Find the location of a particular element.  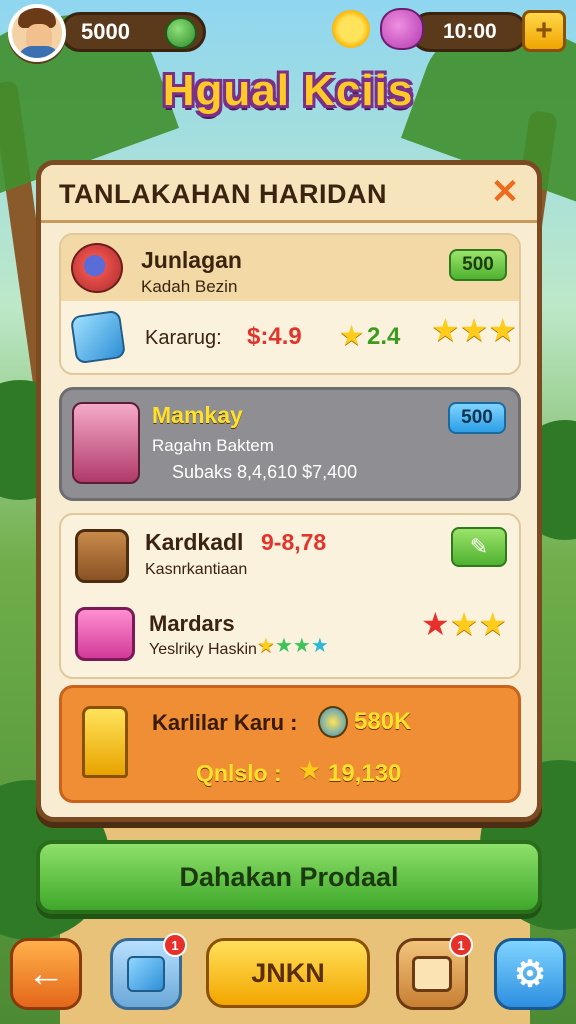

main-action-label: JNKN is located at coordinates (288, 972).